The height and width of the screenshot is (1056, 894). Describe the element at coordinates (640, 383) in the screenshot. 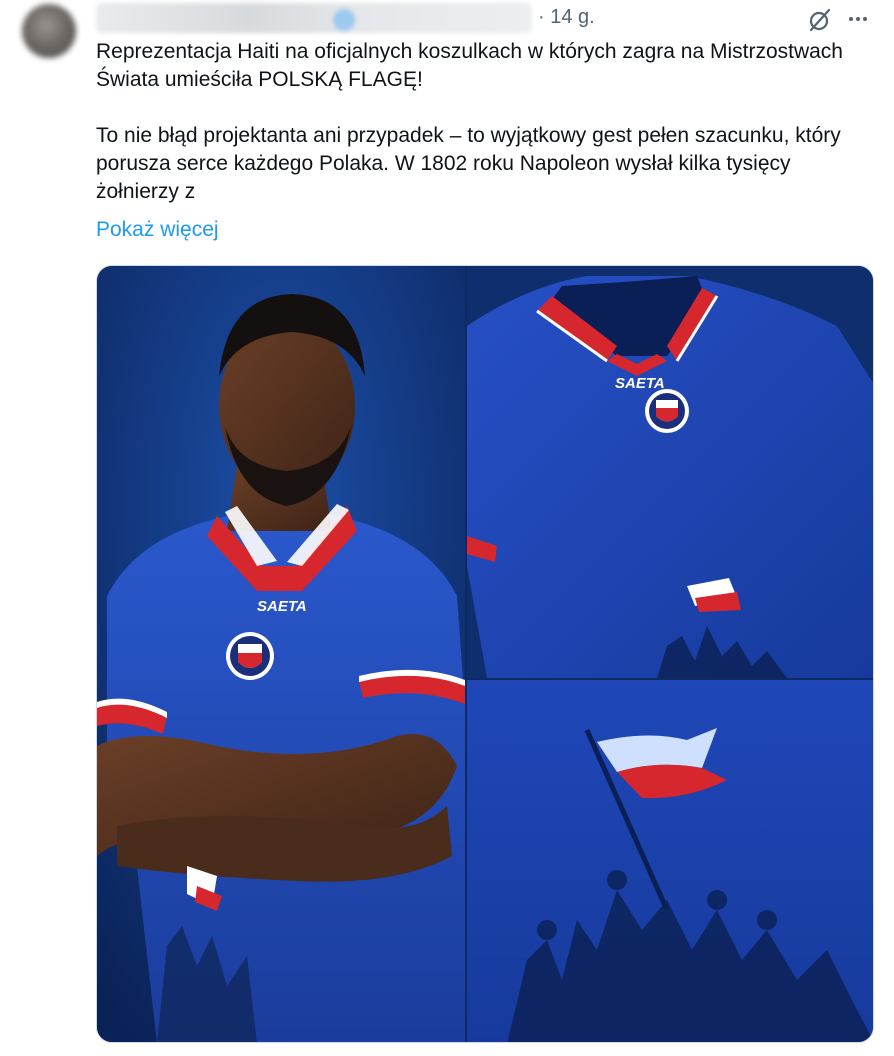

I see `jersey-brand-right: SAETA` at that location.